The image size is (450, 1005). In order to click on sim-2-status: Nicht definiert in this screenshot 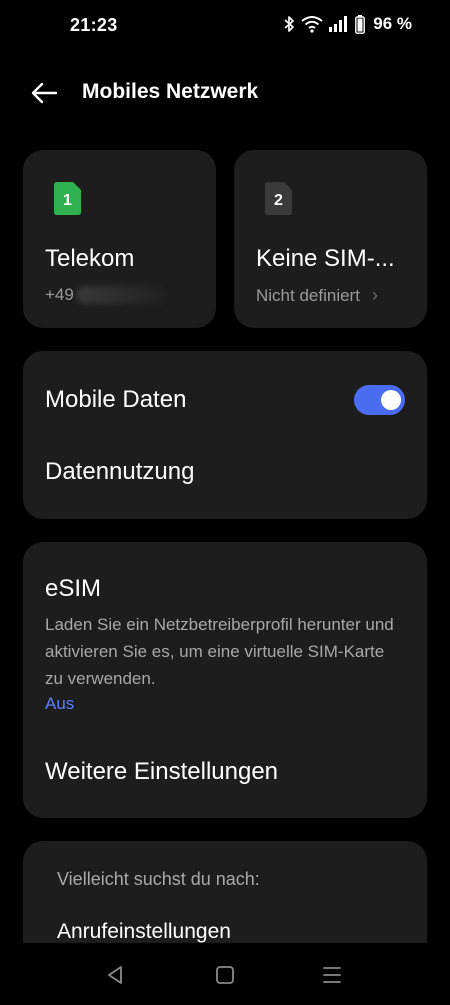, I will do `click(308, 295)`.